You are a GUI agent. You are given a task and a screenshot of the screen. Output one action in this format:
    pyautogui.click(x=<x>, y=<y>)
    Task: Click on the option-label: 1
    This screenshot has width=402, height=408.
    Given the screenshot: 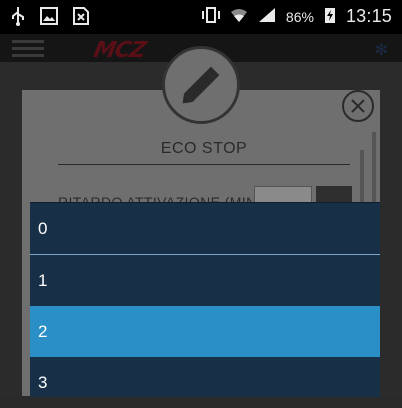 What is the action you would take?
    pyautogui.click(x=43, y=280)
    